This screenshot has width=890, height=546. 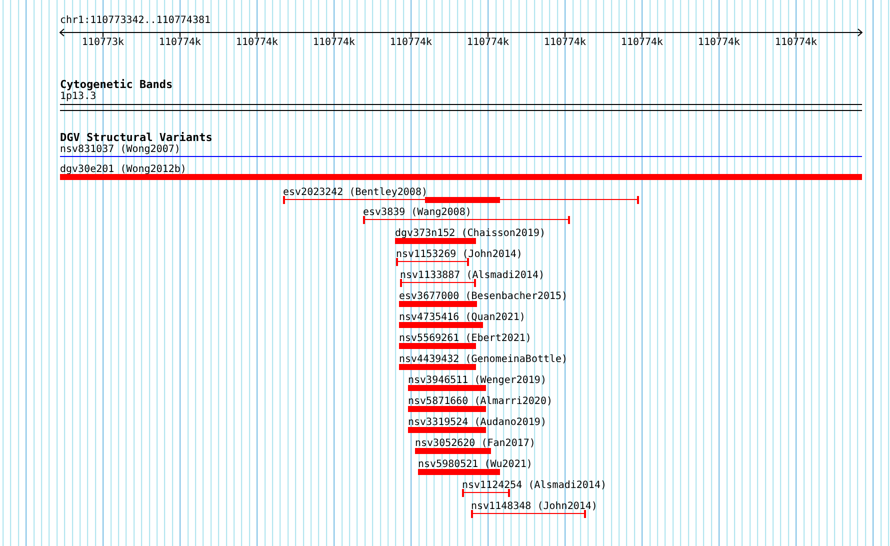 What do you see at coordinates (477, 381) in the screenshot?
I see `feature-label: nsv3946511 (Wenger2019)` at bounding box center [477, 381].